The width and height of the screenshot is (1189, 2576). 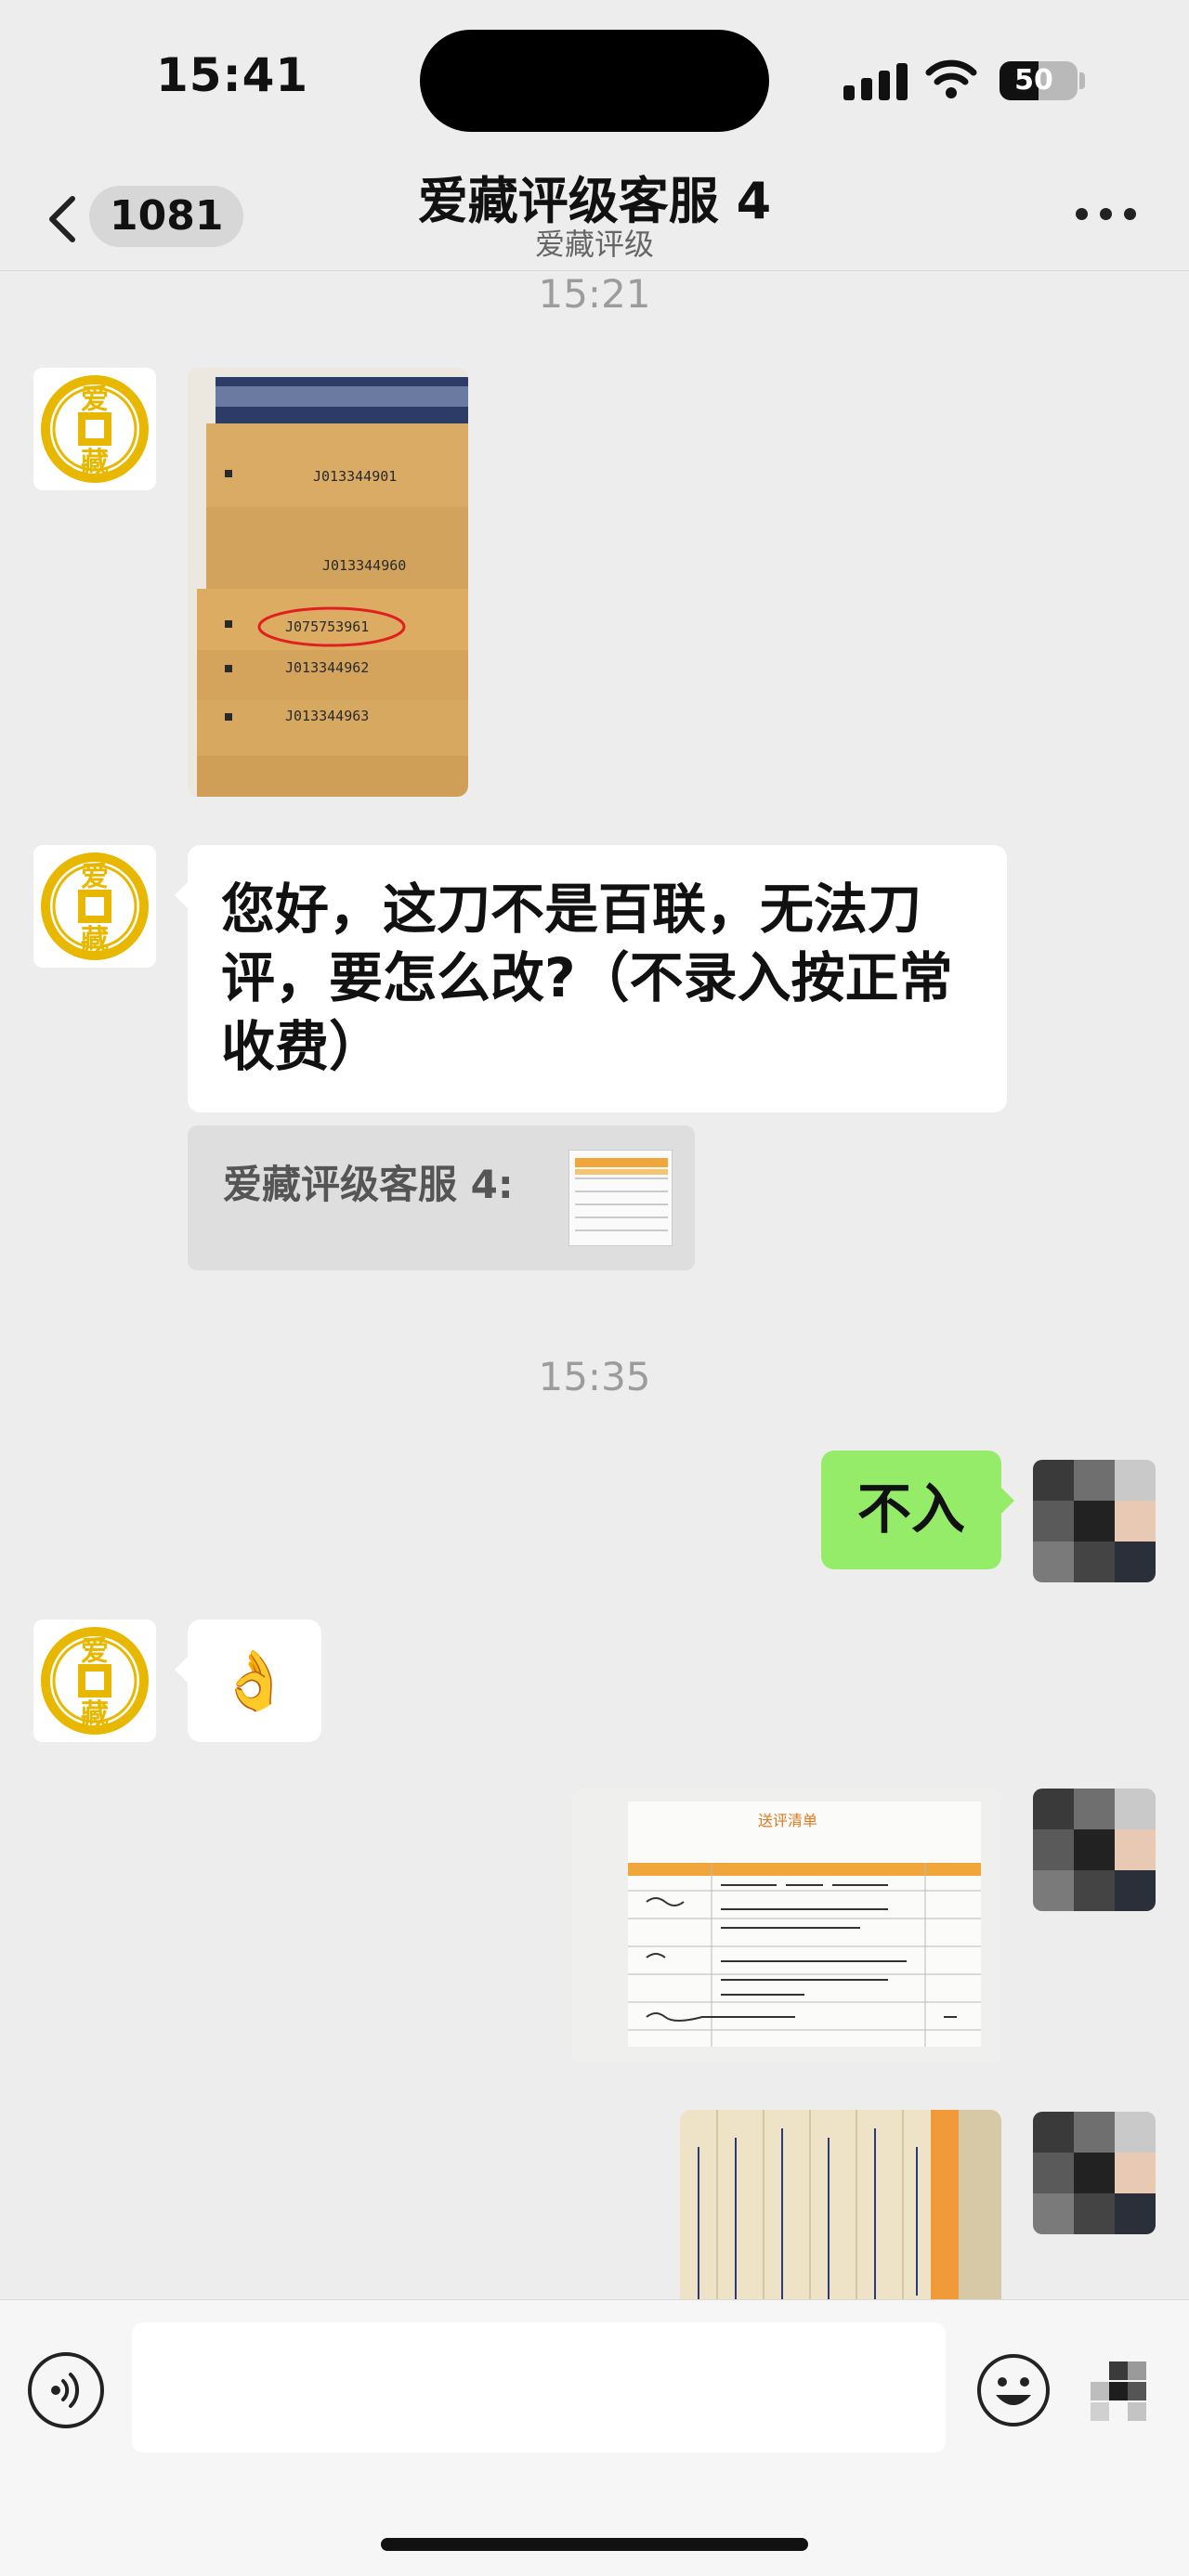 I want to click on wifi-icon, so click(x=951, y=78).